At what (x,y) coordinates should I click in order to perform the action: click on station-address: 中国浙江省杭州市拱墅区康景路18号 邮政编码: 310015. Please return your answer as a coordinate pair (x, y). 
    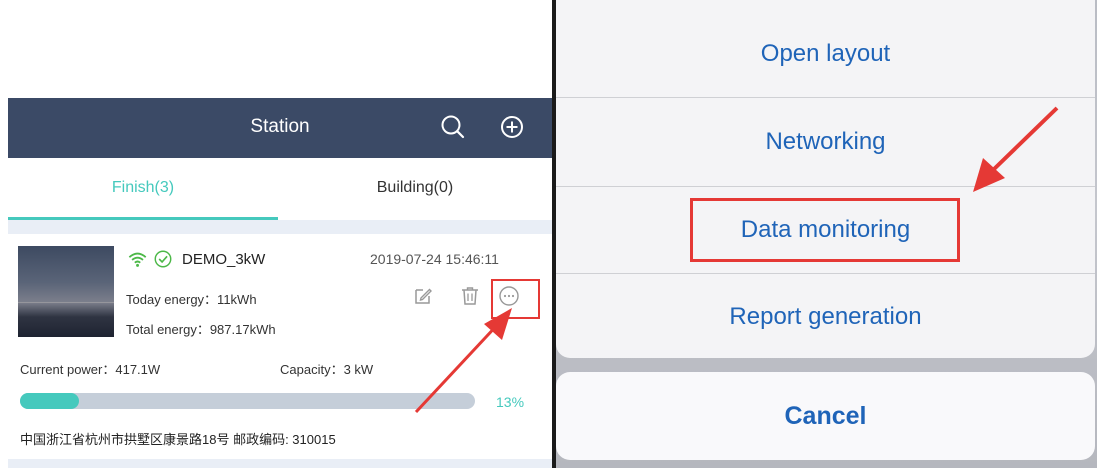
    Looking at the image, I should click on (178, 439).